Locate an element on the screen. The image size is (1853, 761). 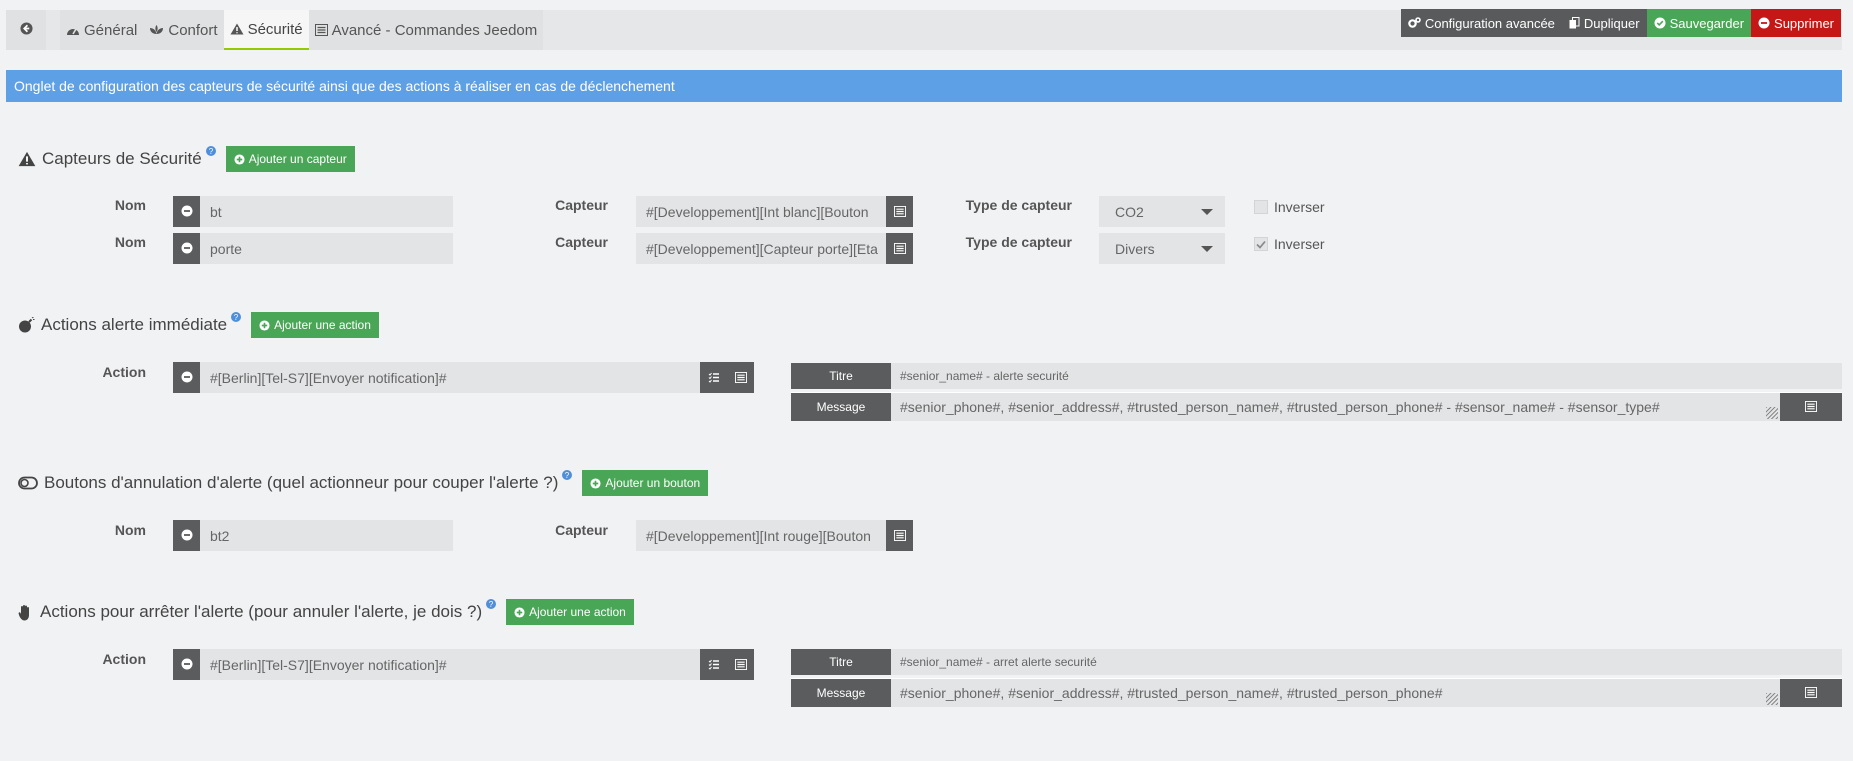
advanced-config-label: Configuration avancée is located at coordinates (1489, 23).